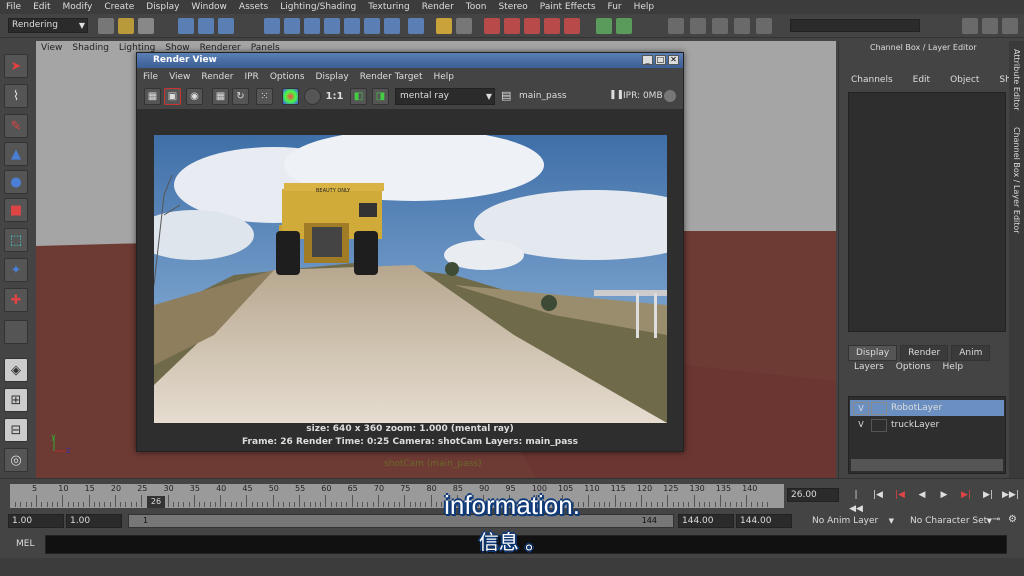 The height and width of the screenshot is (576, 1024). I want to click on render-settings-icon: ⁙, so click(264, 96).